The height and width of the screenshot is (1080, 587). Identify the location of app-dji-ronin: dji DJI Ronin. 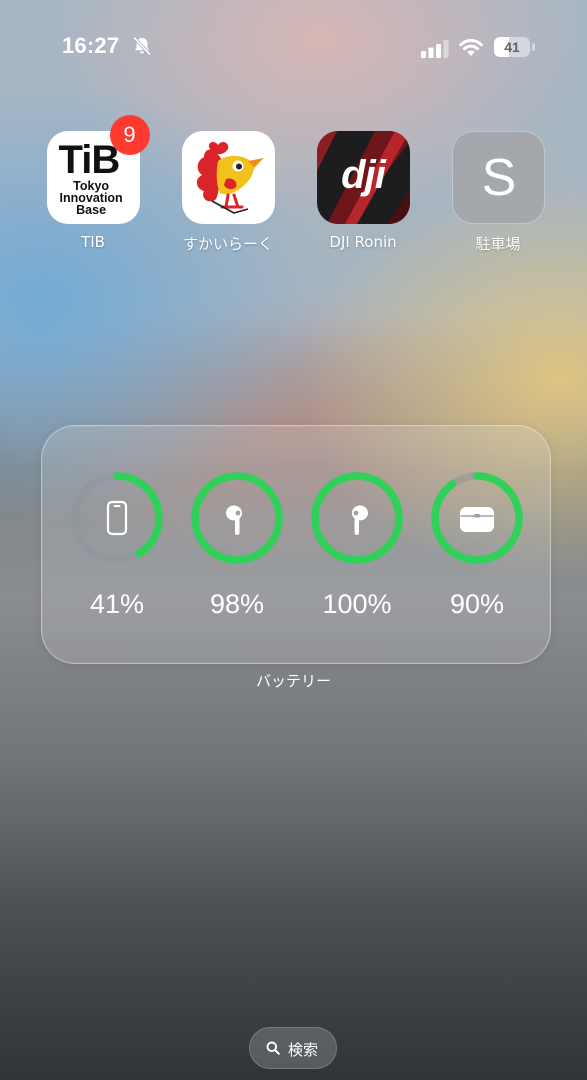
(363, 191).